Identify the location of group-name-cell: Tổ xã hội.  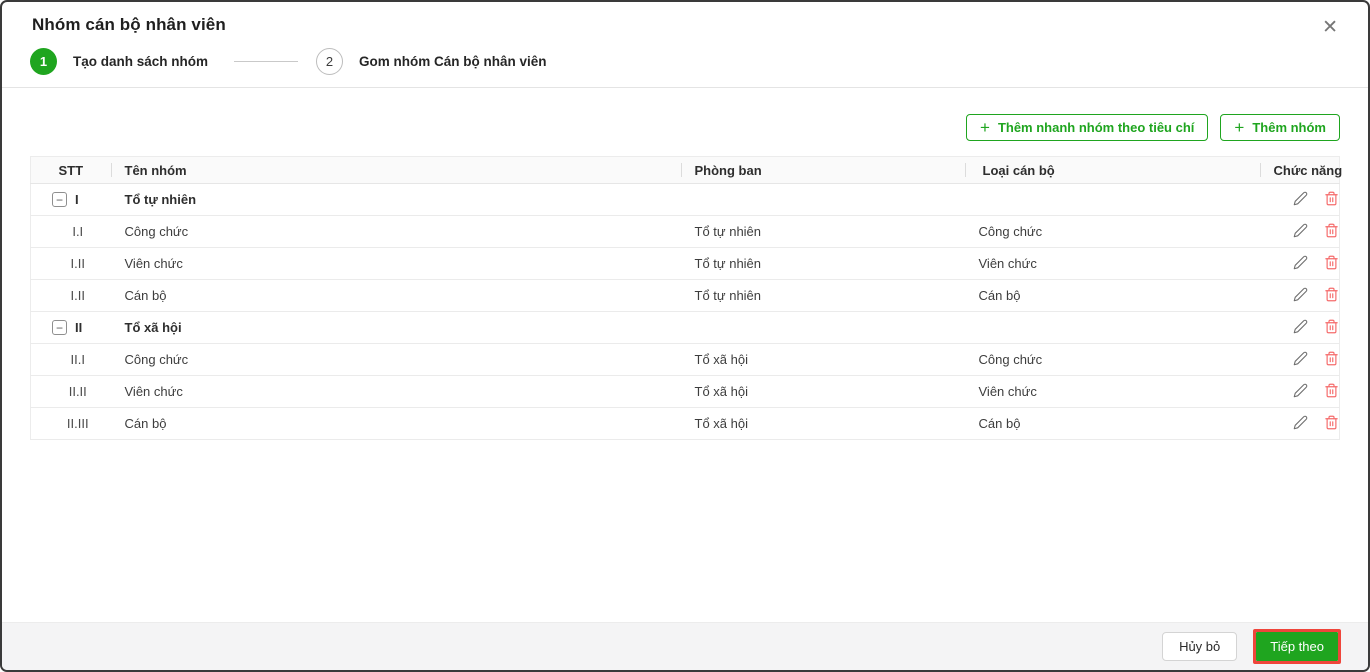
(395, 327).